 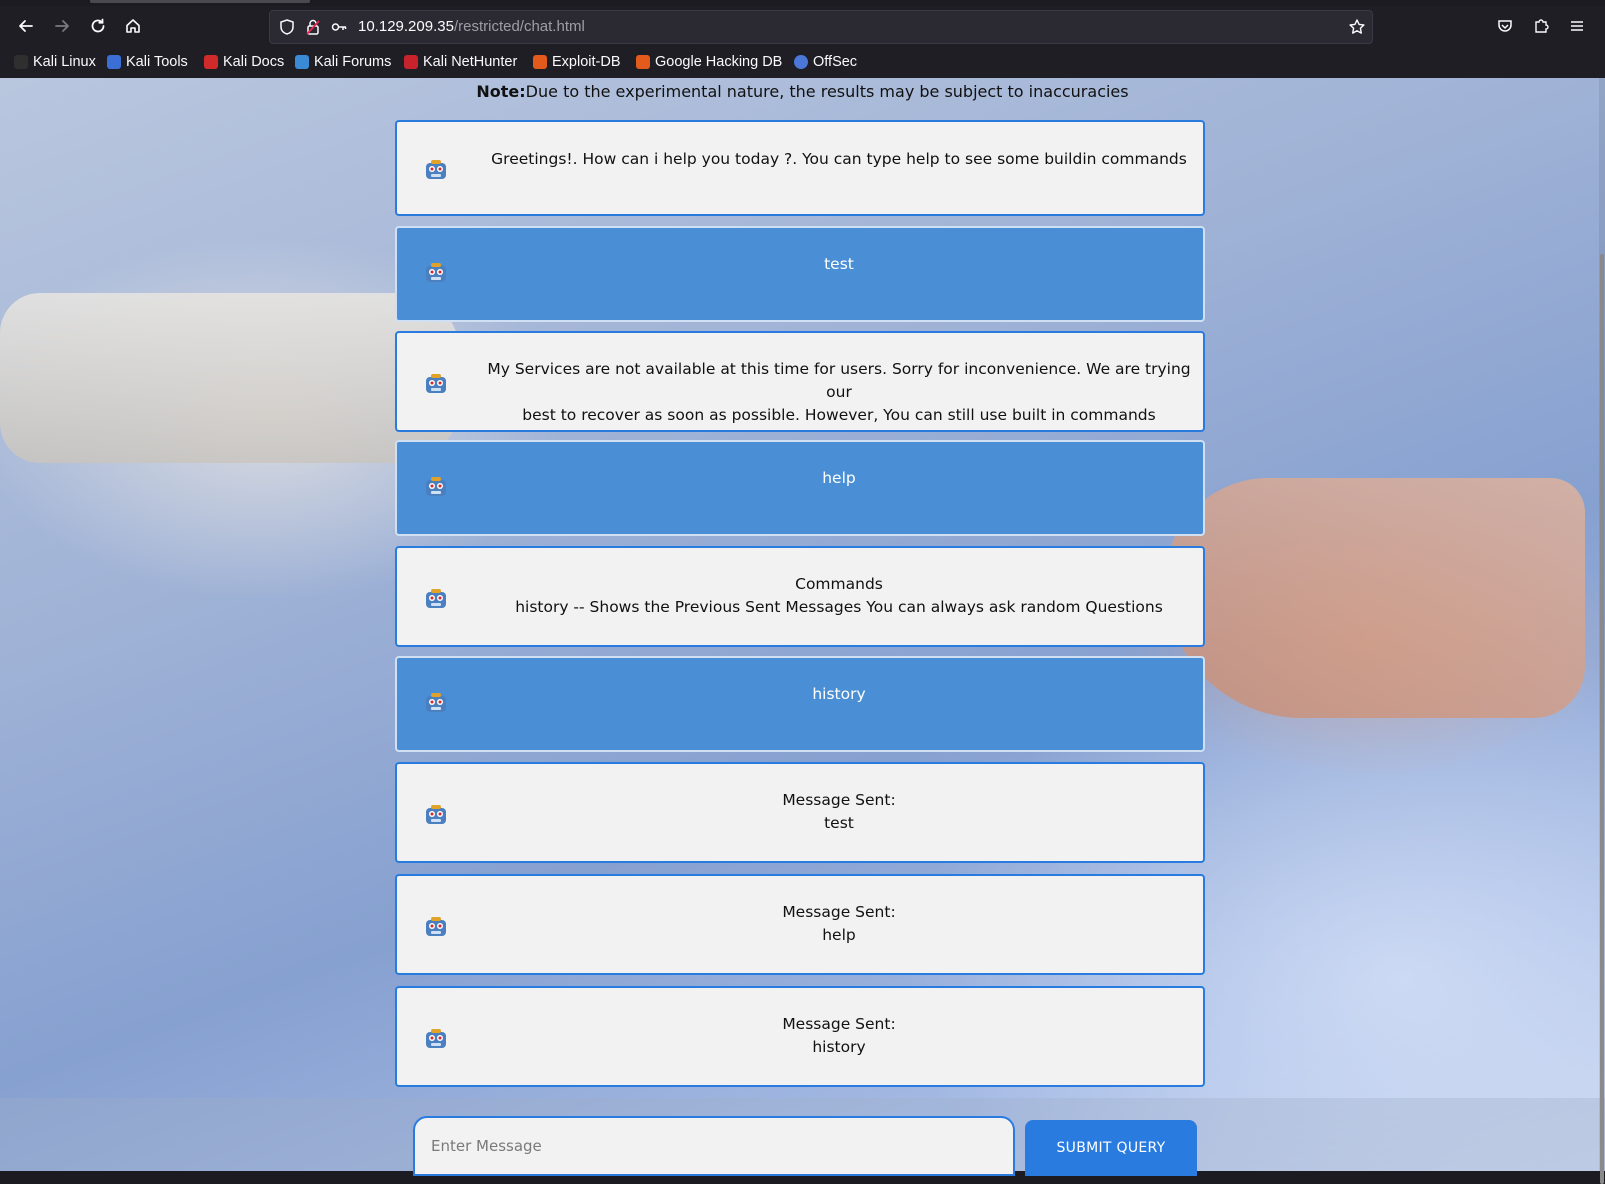 What do you see at coordinates (21, 62) in the screenshot?
I see `kali-dragon-icon` at bounding box center [21, 62].